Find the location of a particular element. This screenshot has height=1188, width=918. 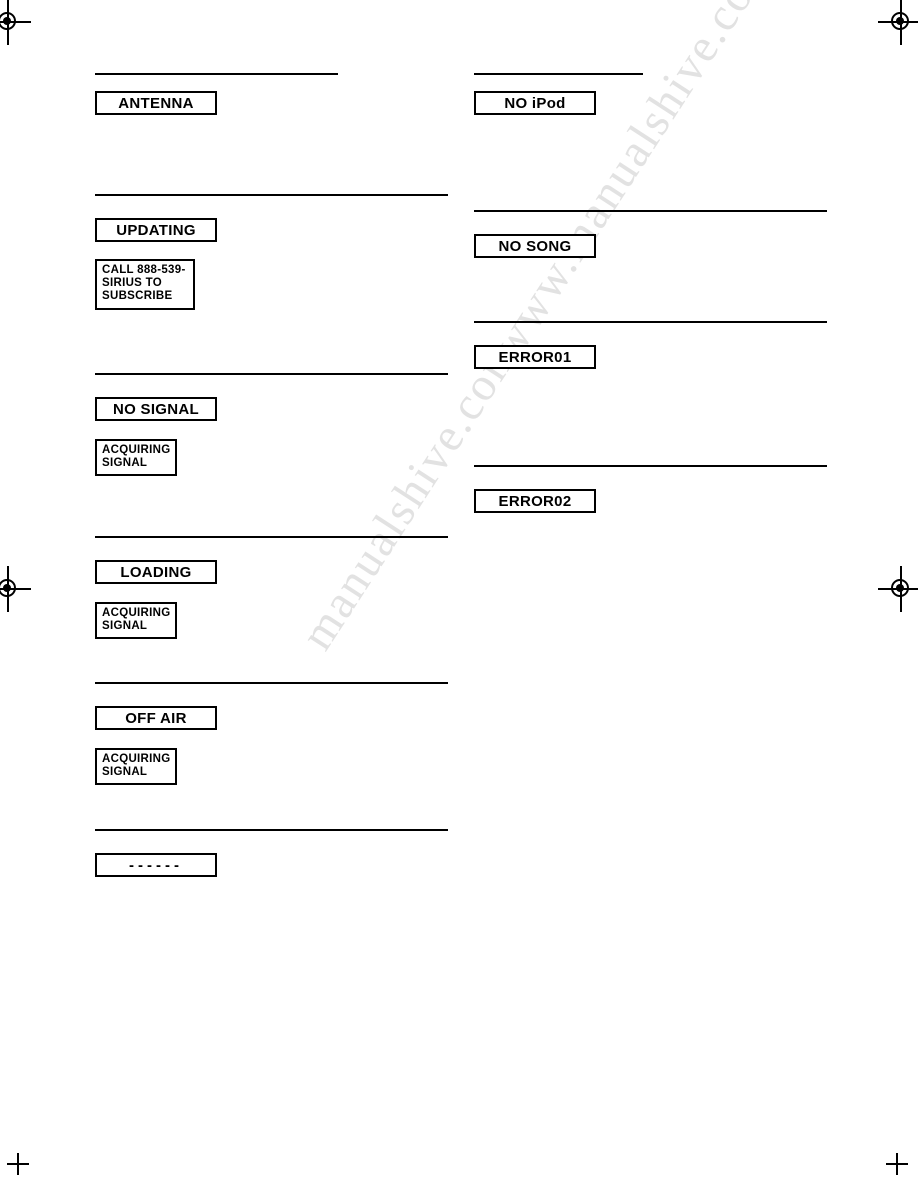

display-submessage-acquiring-signal-1: ACQUIRING SIGNAL is located at coordinates (136, 458).